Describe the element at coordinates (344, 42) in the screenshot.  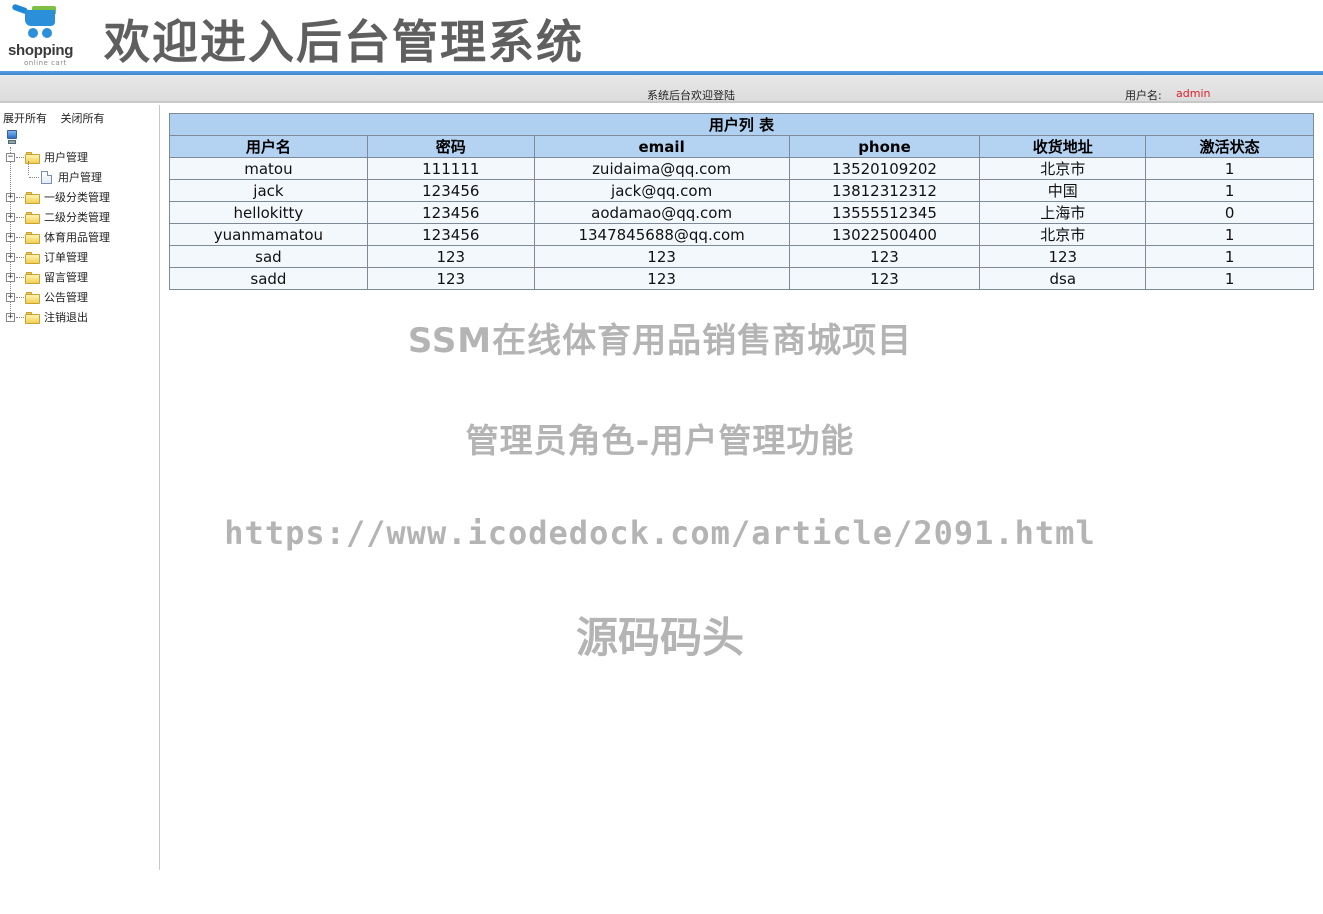
I see `page-title: 欢迎进入后台管理系统` at that location.